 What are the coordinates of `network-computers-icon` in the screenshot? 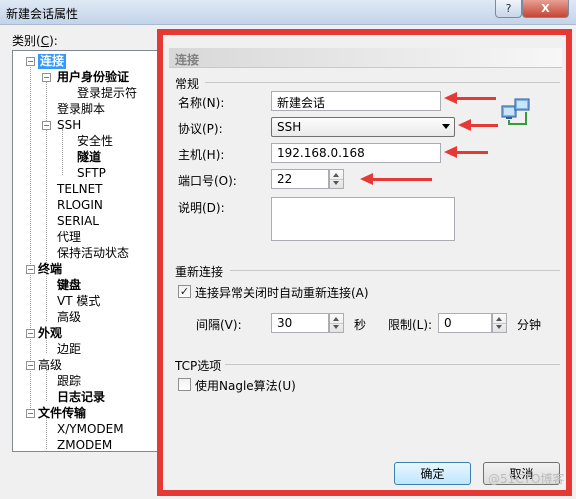 It's located at (516, 112).